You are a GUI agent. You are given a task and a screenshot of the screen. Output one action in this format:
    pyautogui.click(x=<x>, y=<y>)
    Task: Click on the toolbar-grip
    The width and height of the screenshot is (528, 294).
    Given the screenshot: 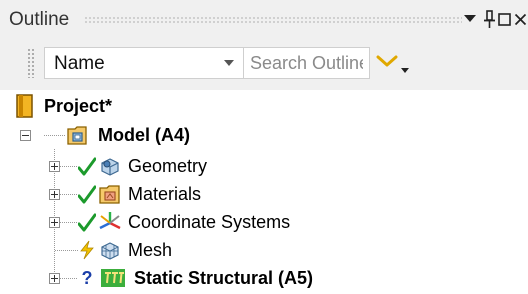 What is the action you would take?
    pyautogui.click(x=31, y=63)
    